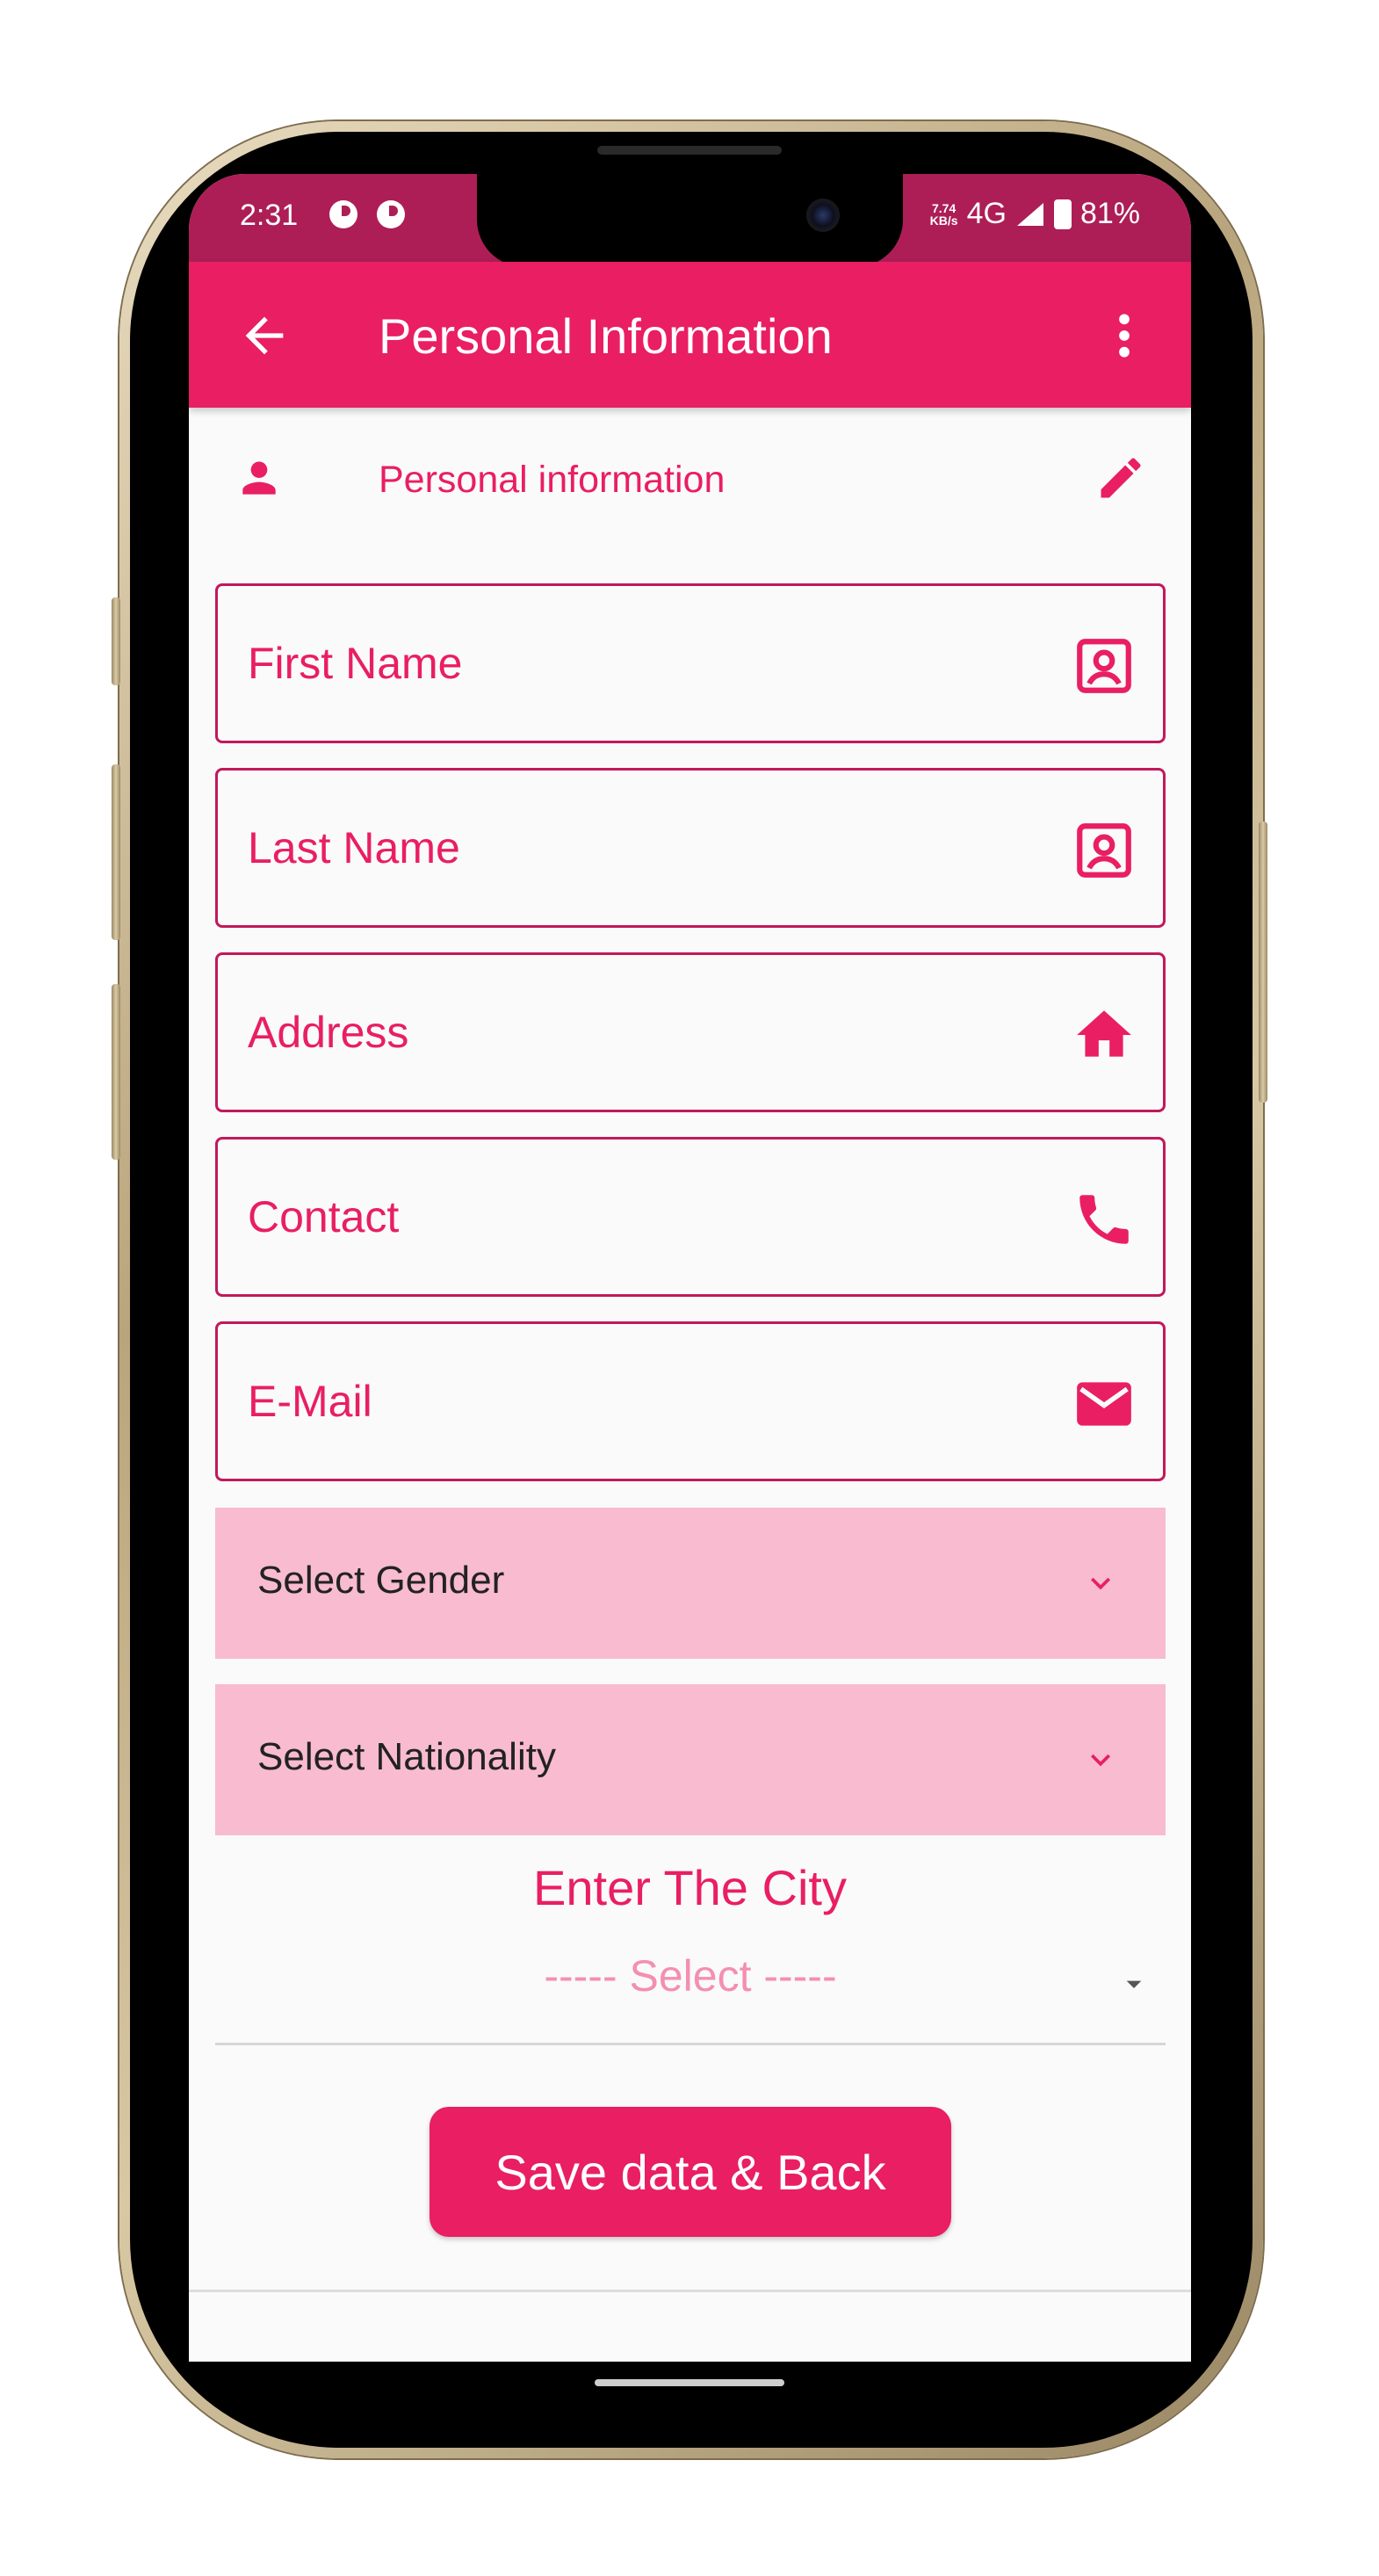 Image resolution: width=1379 pixels, height=2576 pixels. I want to click on email-field, so click(690, 1401).